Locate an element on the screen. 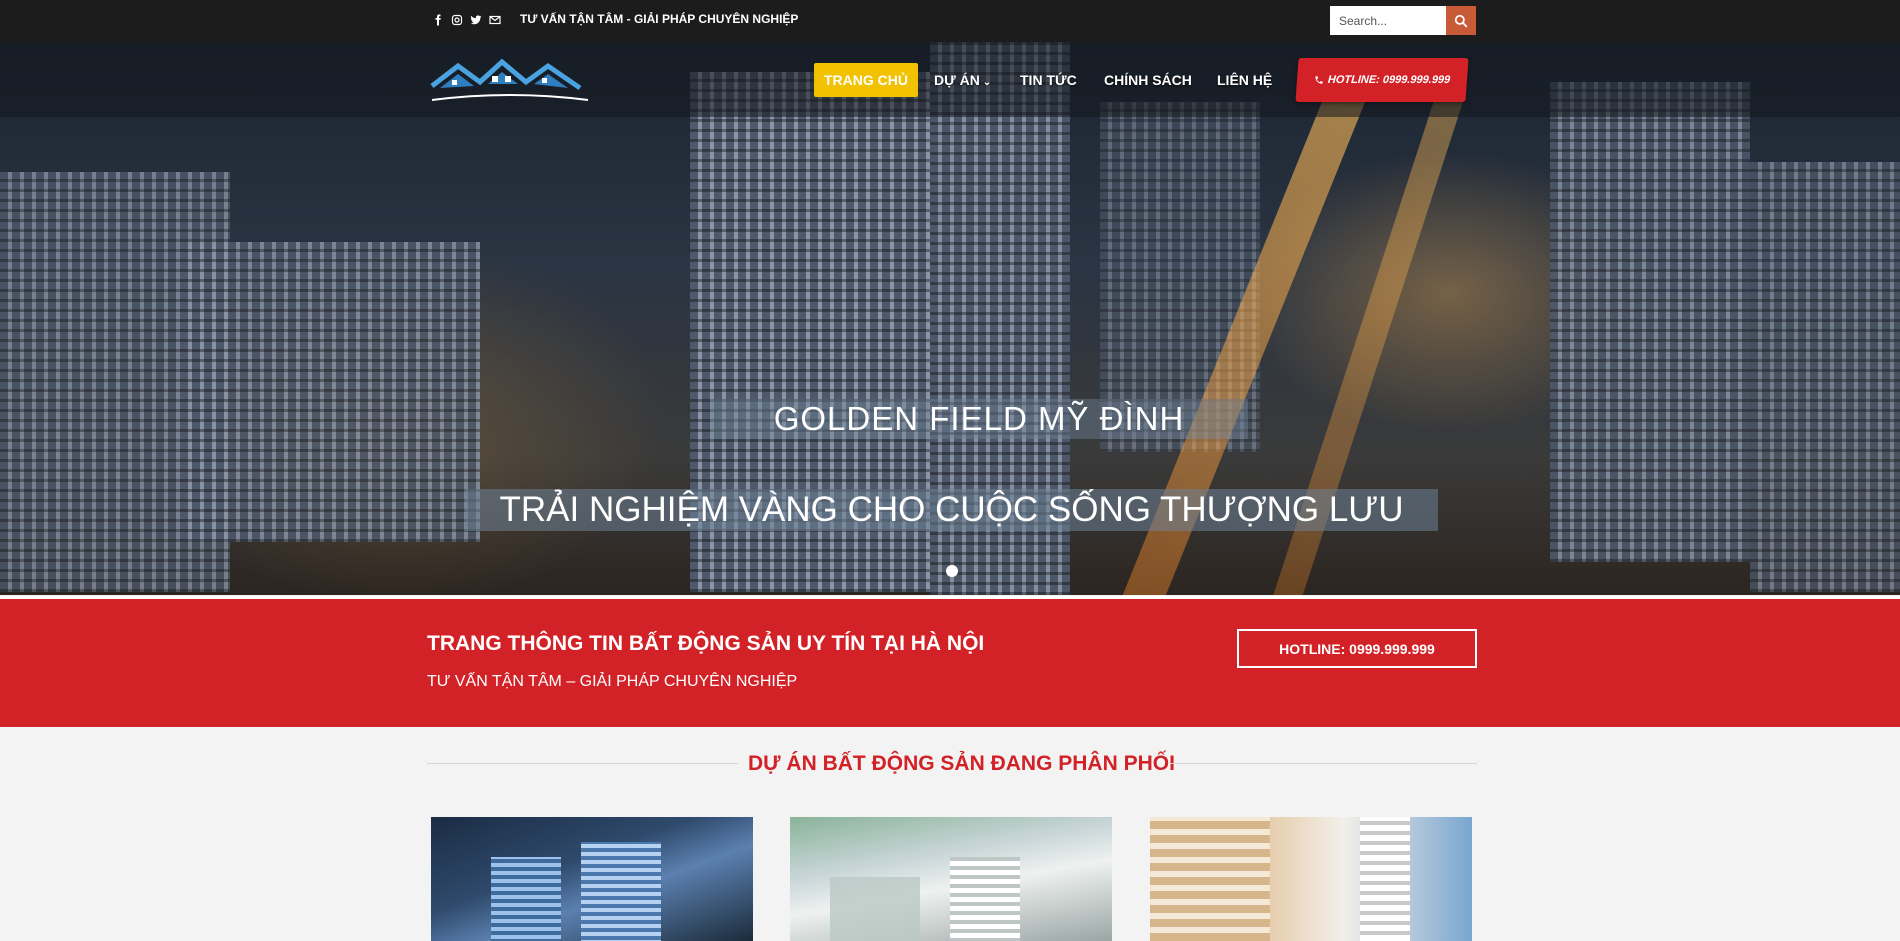  search-button is located at coordinates (1461, 20).